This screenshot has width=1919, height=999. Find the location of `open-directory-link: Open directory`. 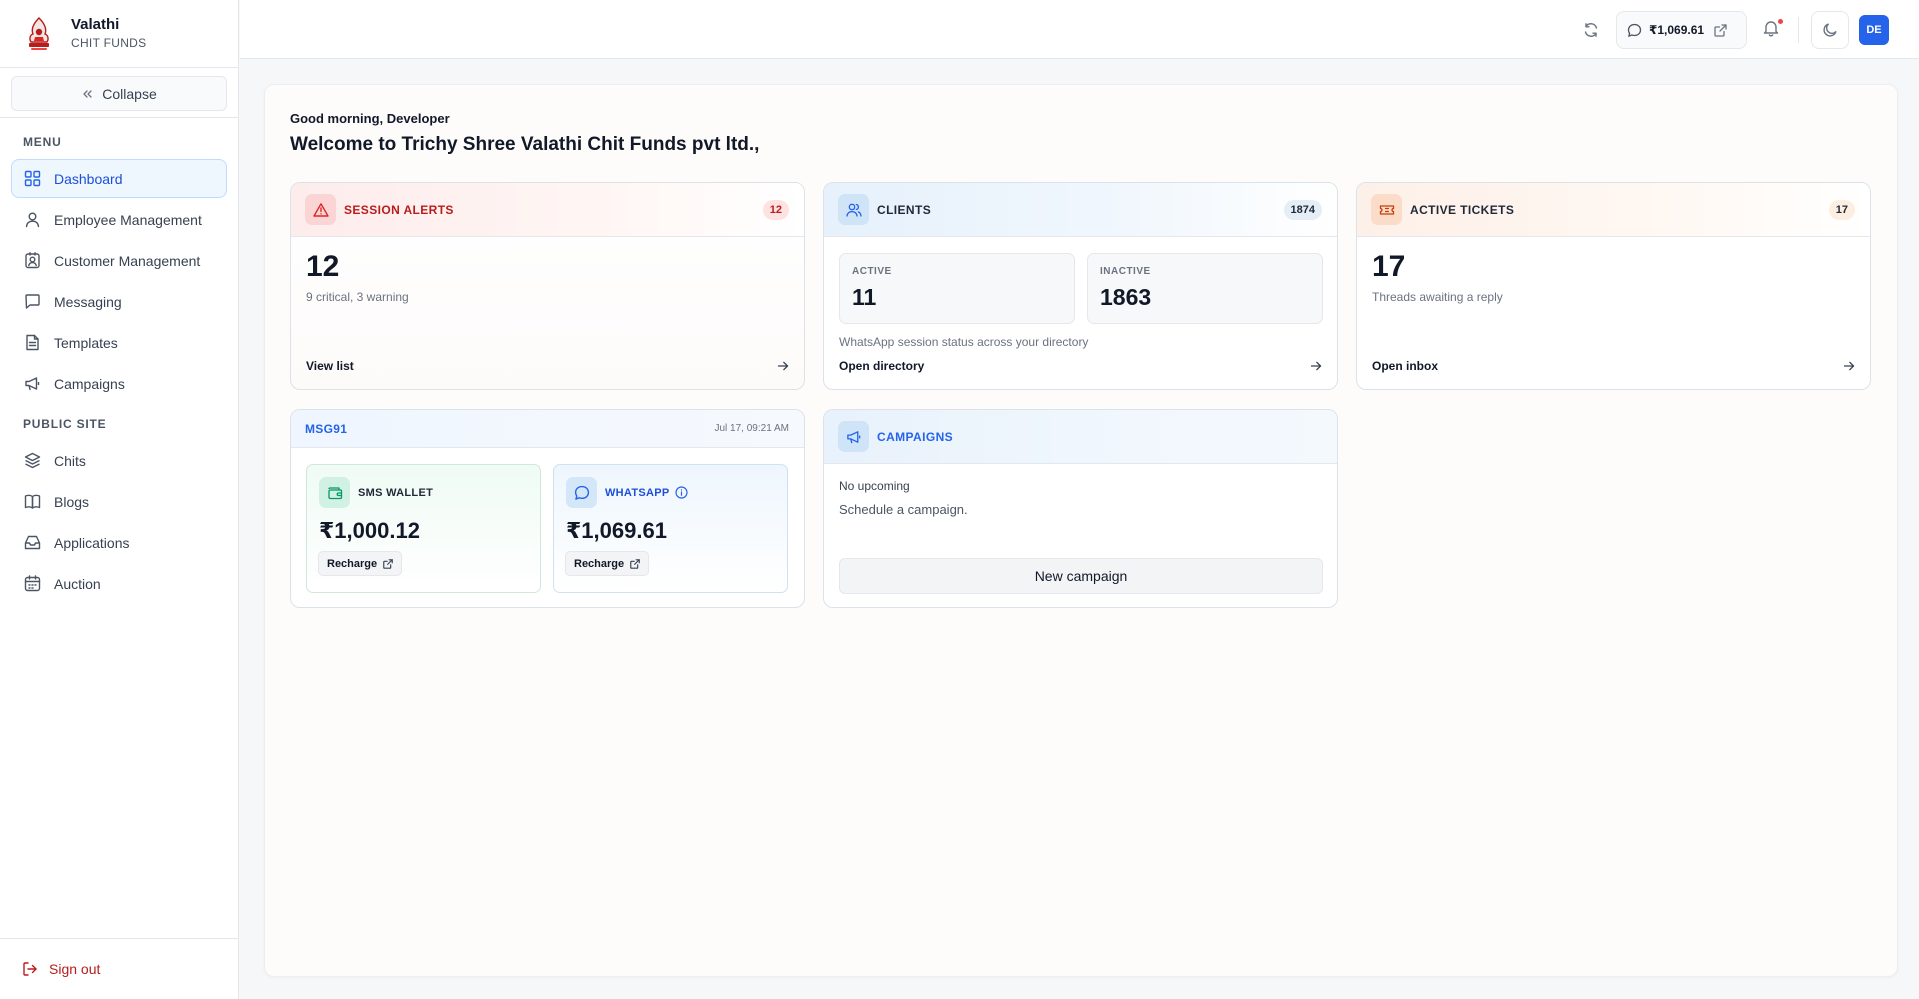

open-directory-link: Open directory is located at coordinates (1080, 366).